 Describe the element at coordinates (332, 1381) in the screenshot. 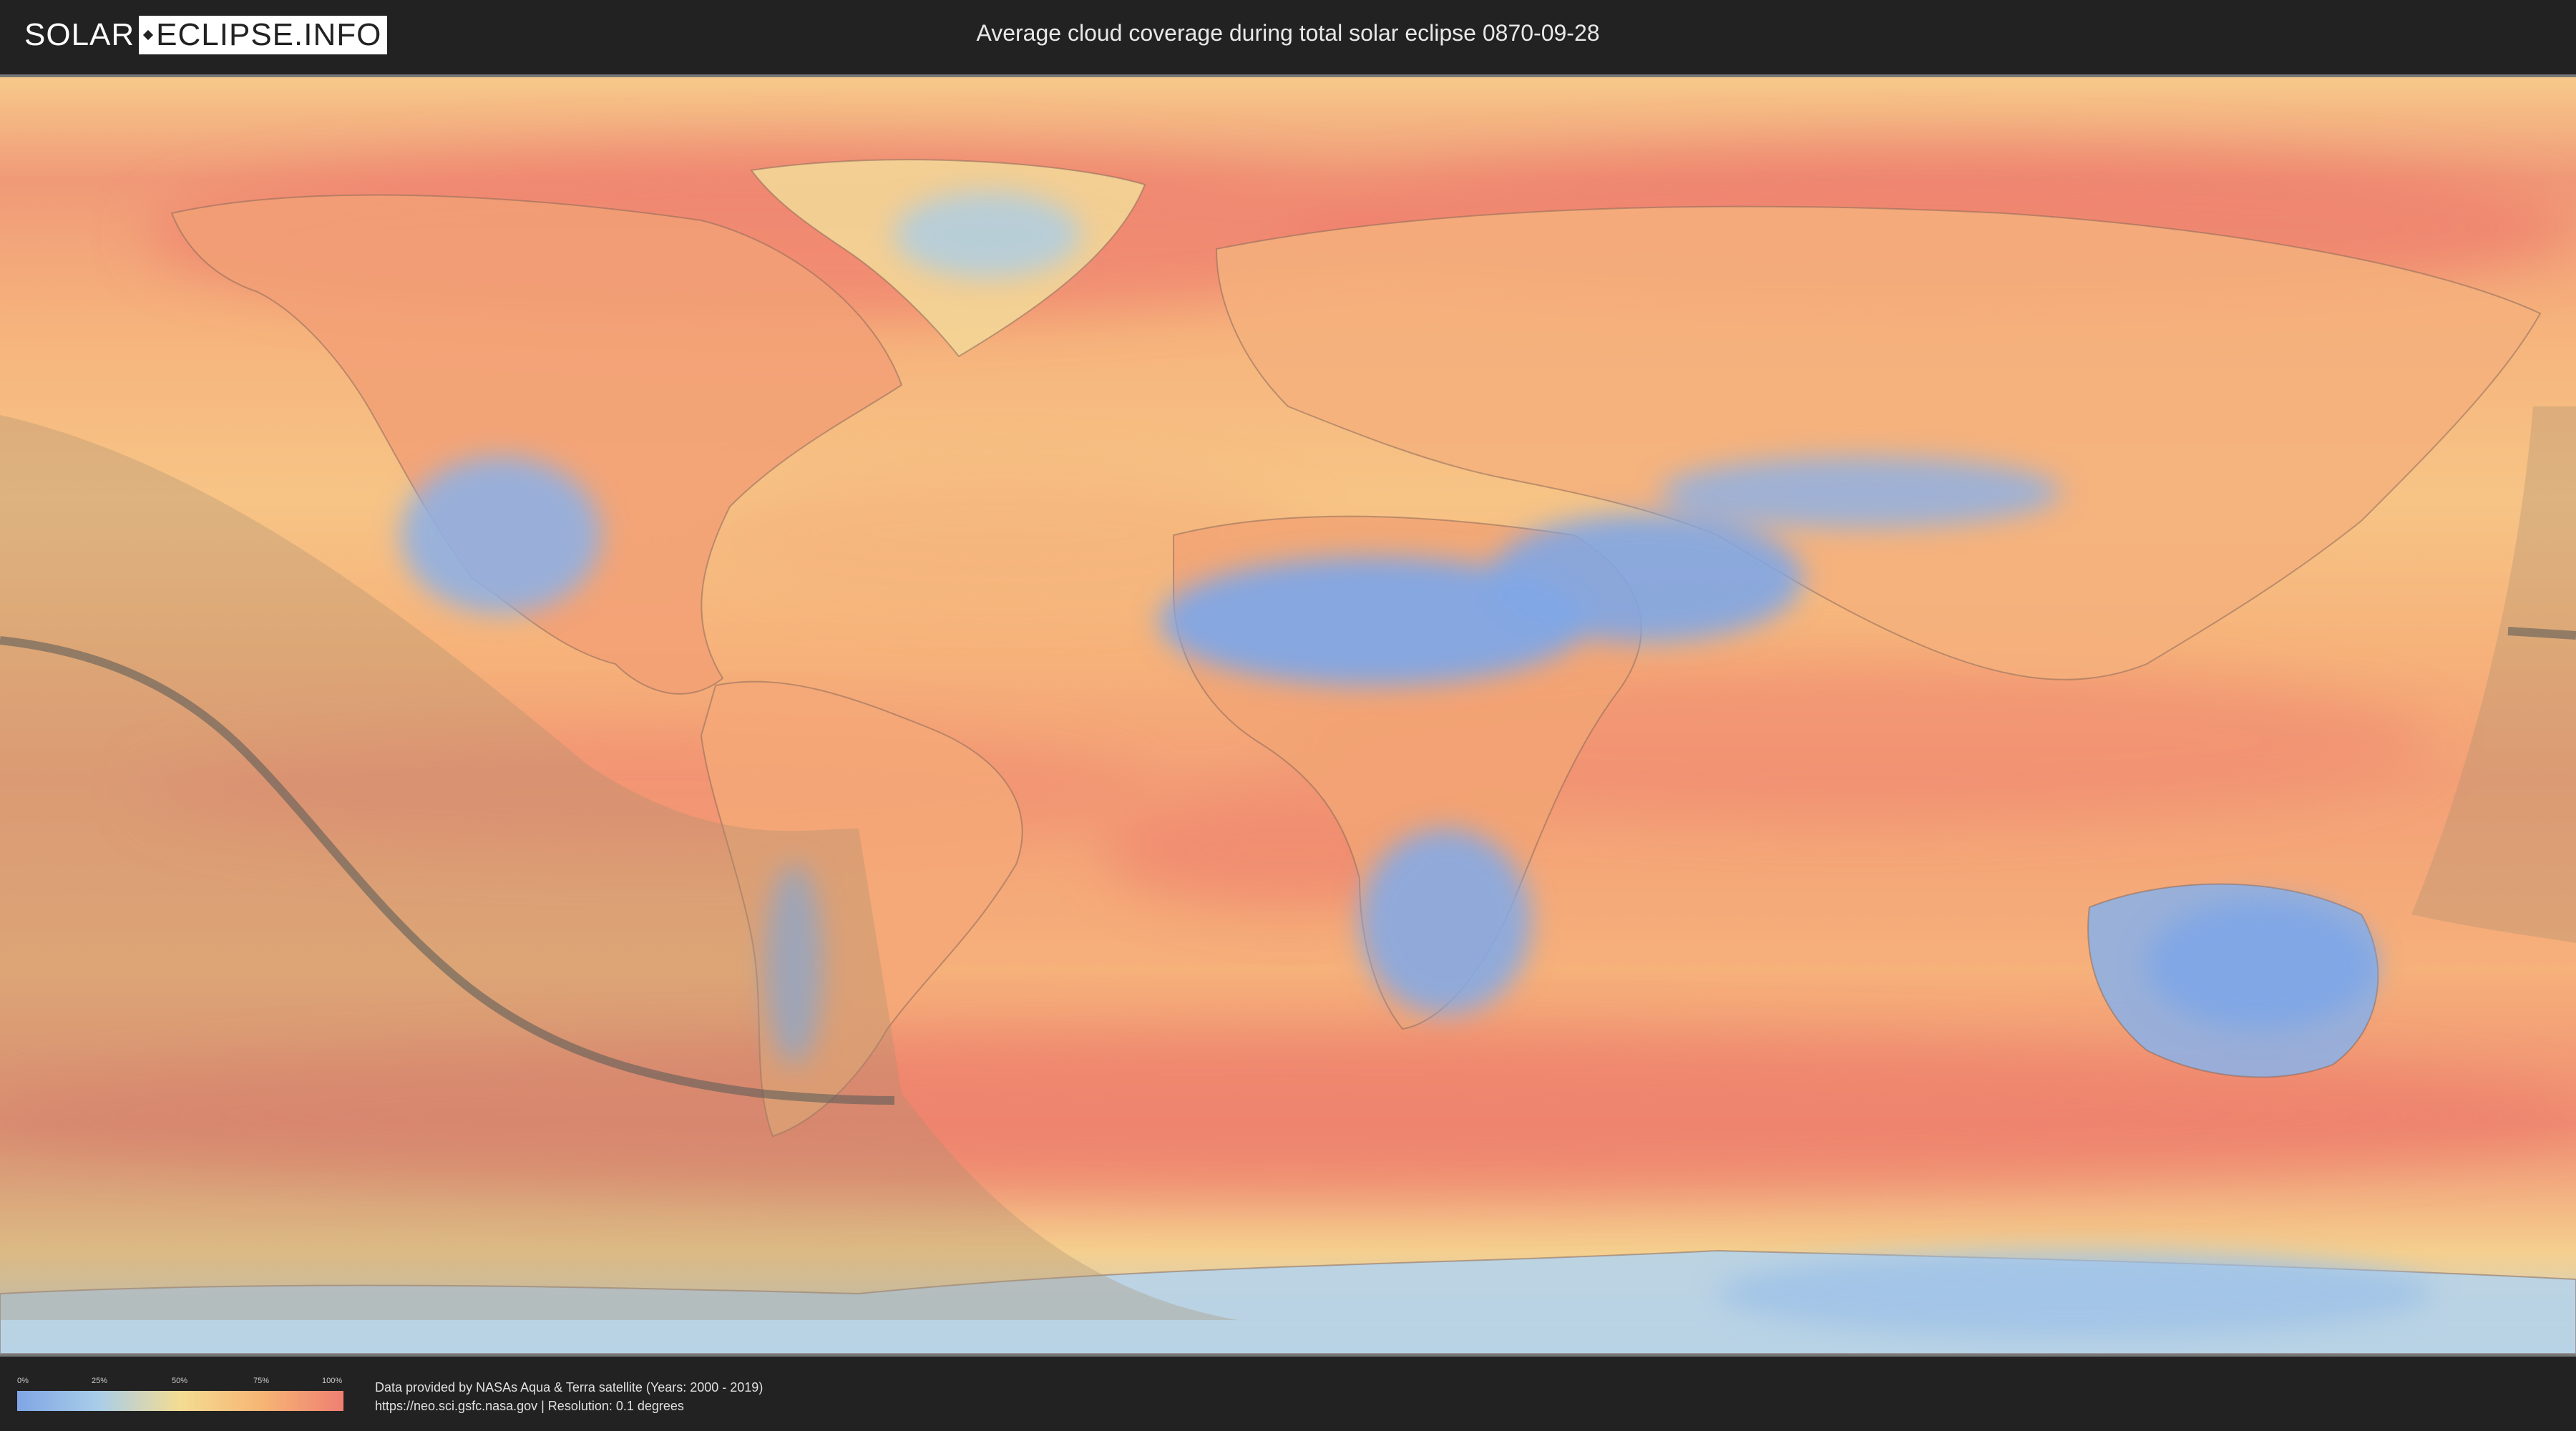

I see `legend-tick-100: 100%` at that location.